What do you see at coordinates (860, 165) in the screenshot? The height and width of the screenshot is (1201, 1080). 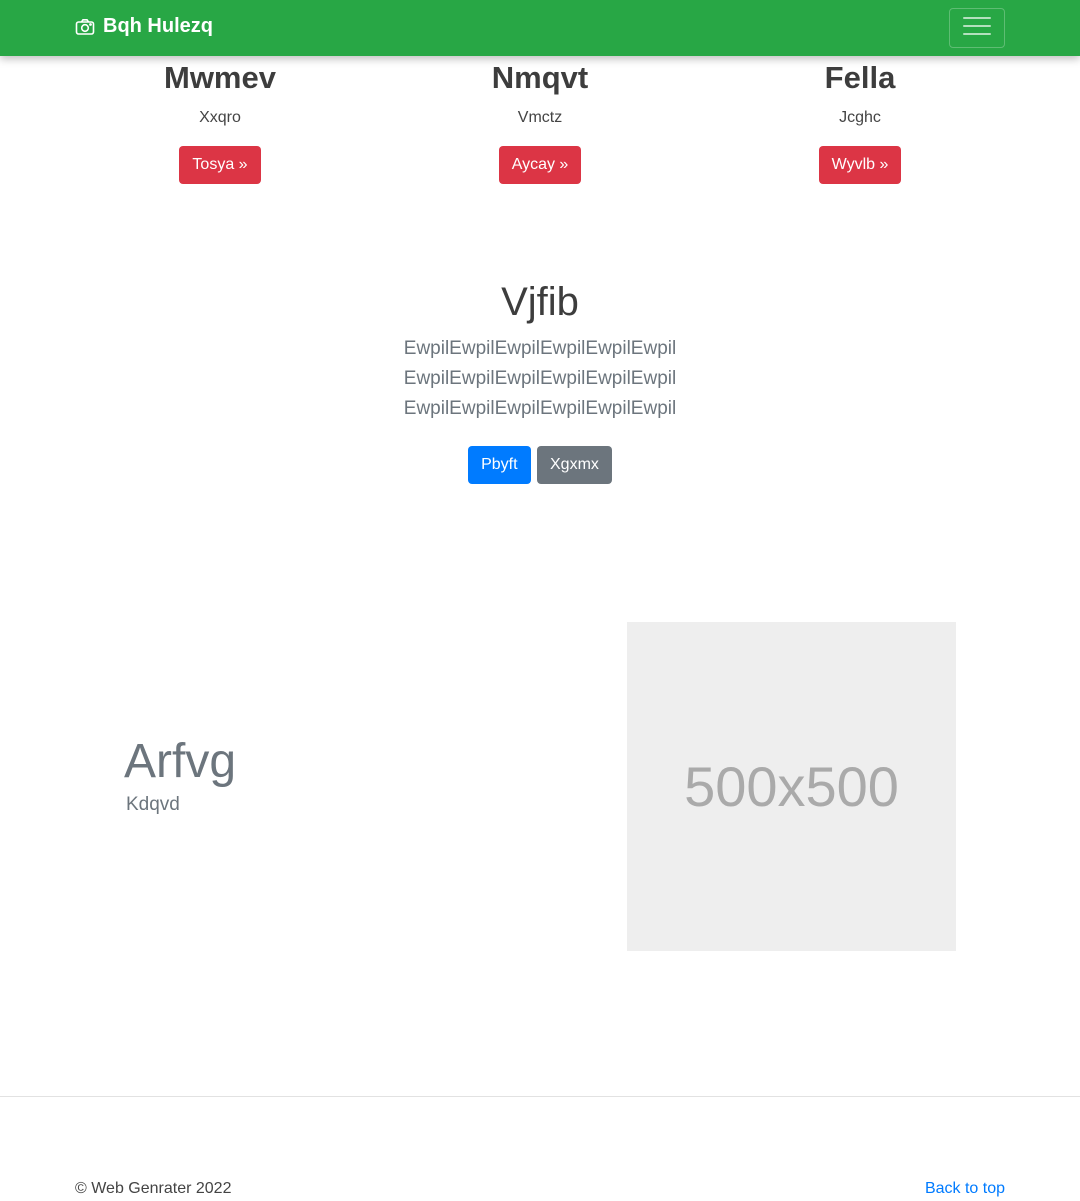 I see `column-button-3: Wyvlb »` at bounding box center [860, 165].